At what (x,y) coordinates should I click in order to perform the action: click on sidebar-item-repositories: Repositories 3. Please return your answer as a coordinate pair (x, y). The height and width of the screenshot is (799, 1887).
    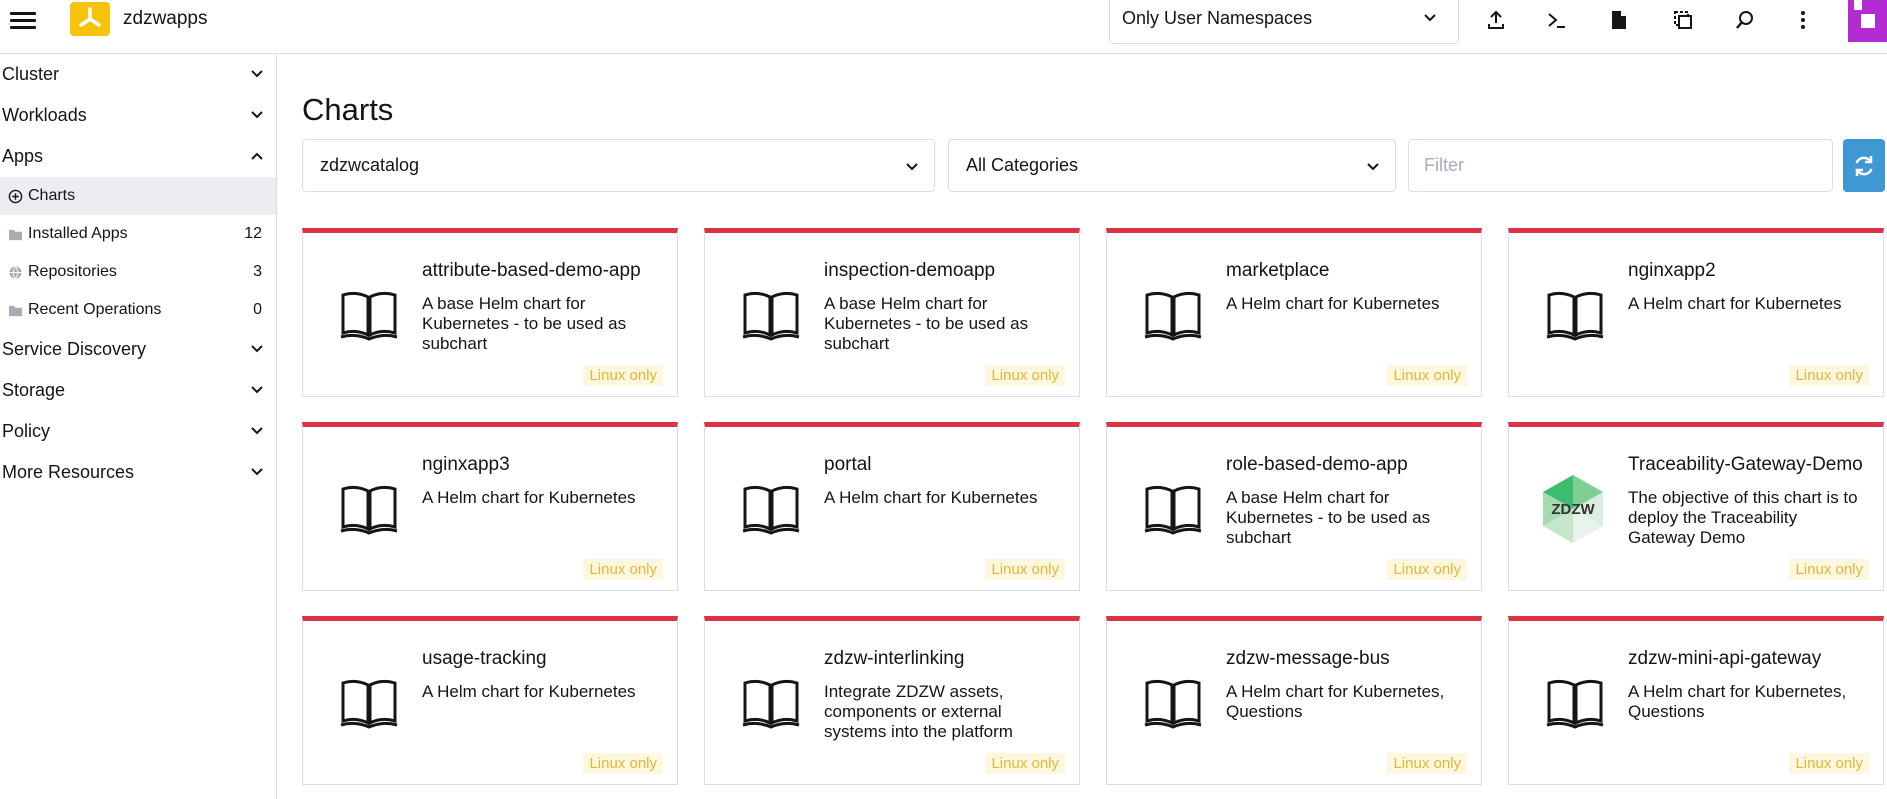
    Looking at the image, I should click on (138, 272).